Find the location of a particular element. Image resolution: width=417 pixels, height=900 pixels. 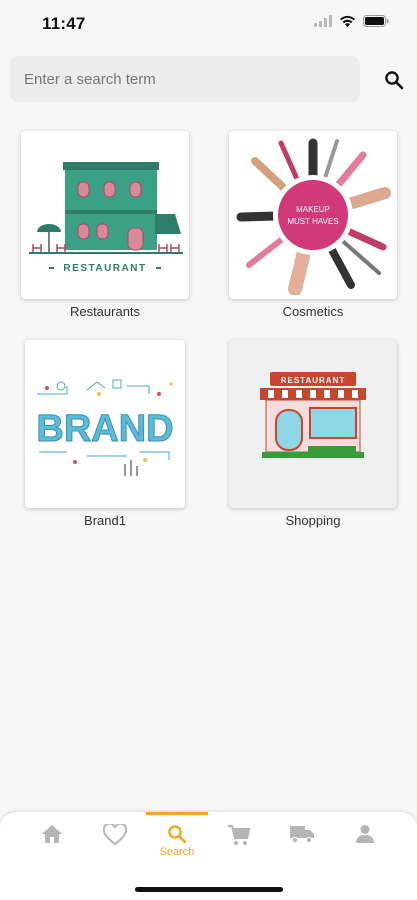

tab-favorites is located at coordinates (115, 840).